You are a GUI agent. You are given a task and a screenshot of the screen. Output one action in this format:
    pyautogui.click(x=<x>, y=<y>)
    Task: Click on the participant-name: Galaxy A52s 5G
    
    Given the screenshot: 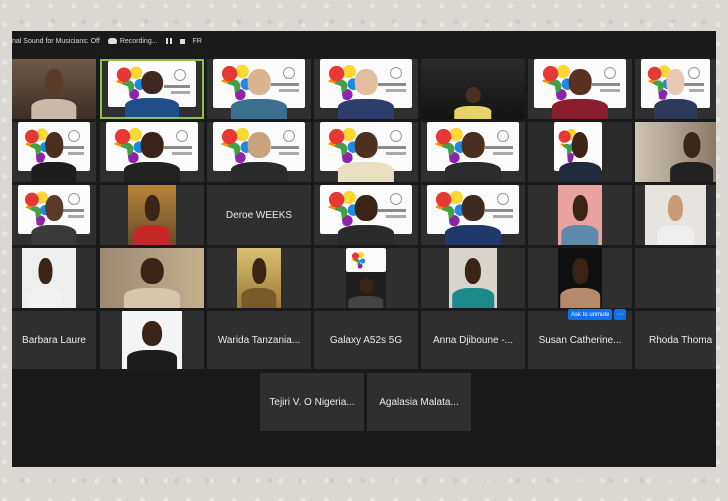 What is the action you would take?
    pyautogui.click(x=366, y=340)
    